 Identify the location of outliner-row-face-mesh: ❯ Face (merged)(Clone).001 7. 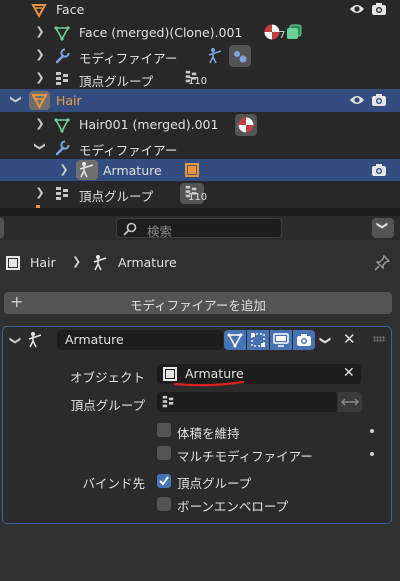
(200, 32).